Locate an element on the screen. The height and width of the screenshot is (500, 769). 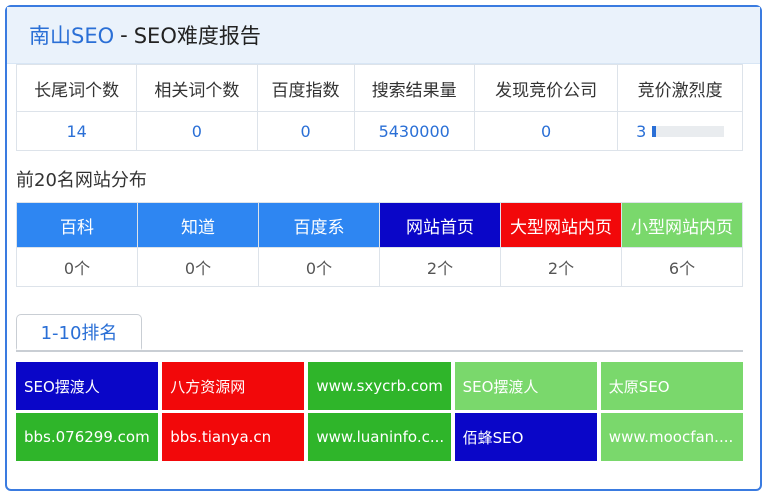
category-homepage: 网站首页 is located at coordinates (440, 225).